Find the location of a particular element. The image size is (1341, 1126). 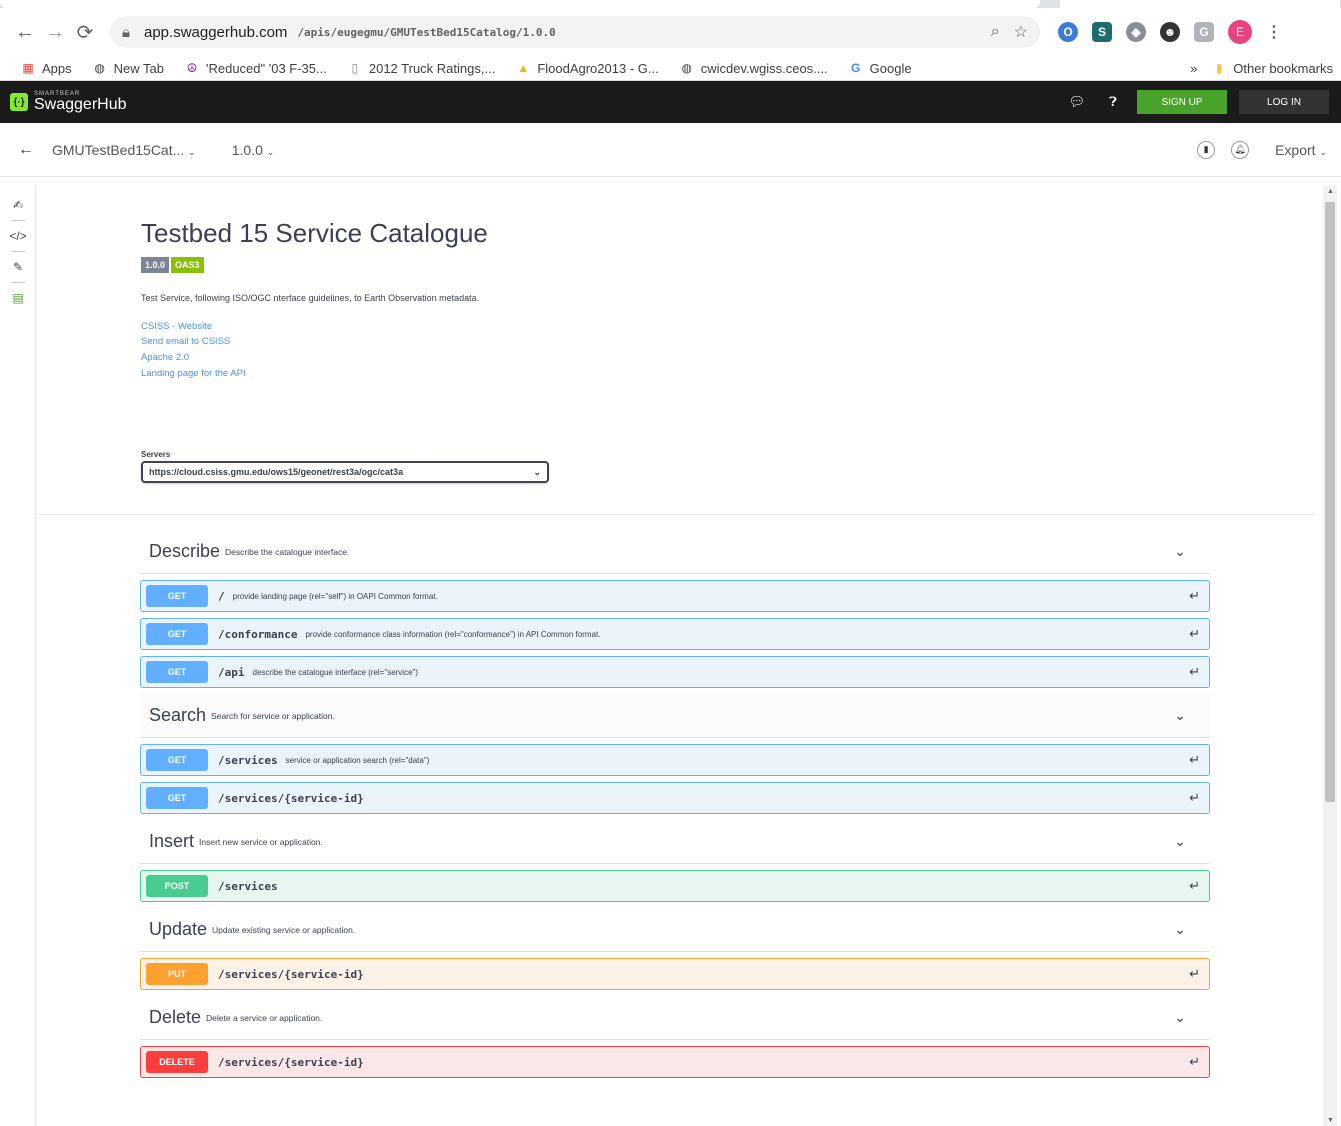

bookmark-new-tab: ◍ New Tab is located at coordinates (128, 68).